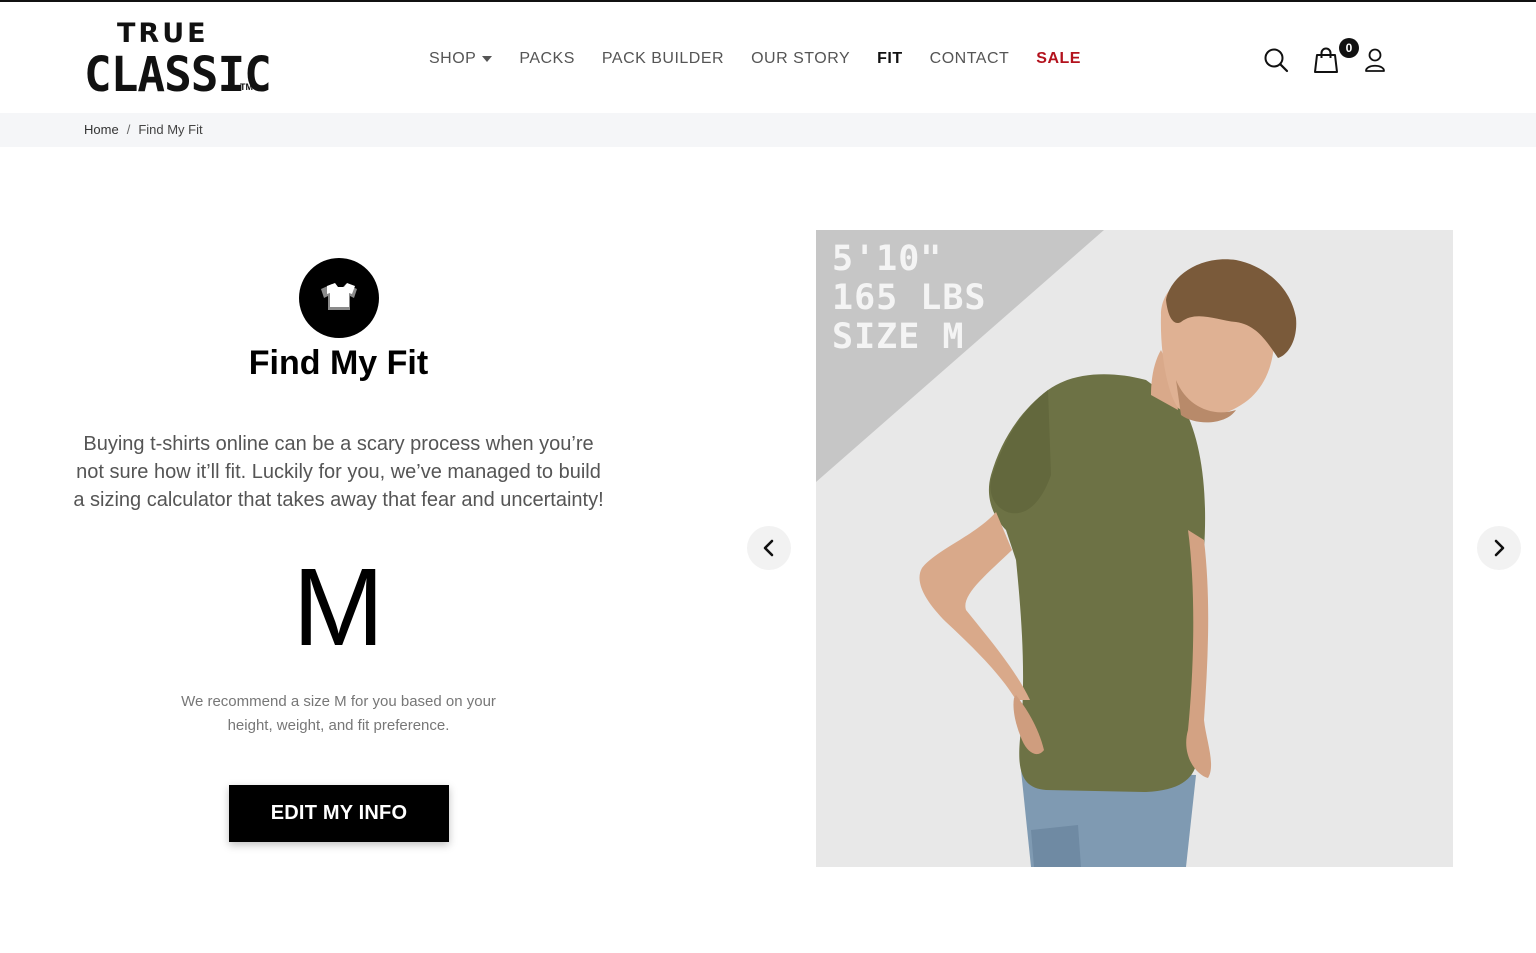 The width and height of the screenshot is (1536, 953). Describe the element at coordinates (170, 129) in the screenshot. I see `breadcrumb-current: Find My Fit` at that location.